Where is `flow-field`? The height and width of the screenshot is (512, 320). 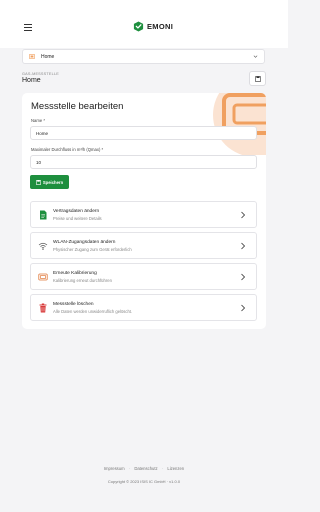 flow-field is located at coordinates (143, 162).